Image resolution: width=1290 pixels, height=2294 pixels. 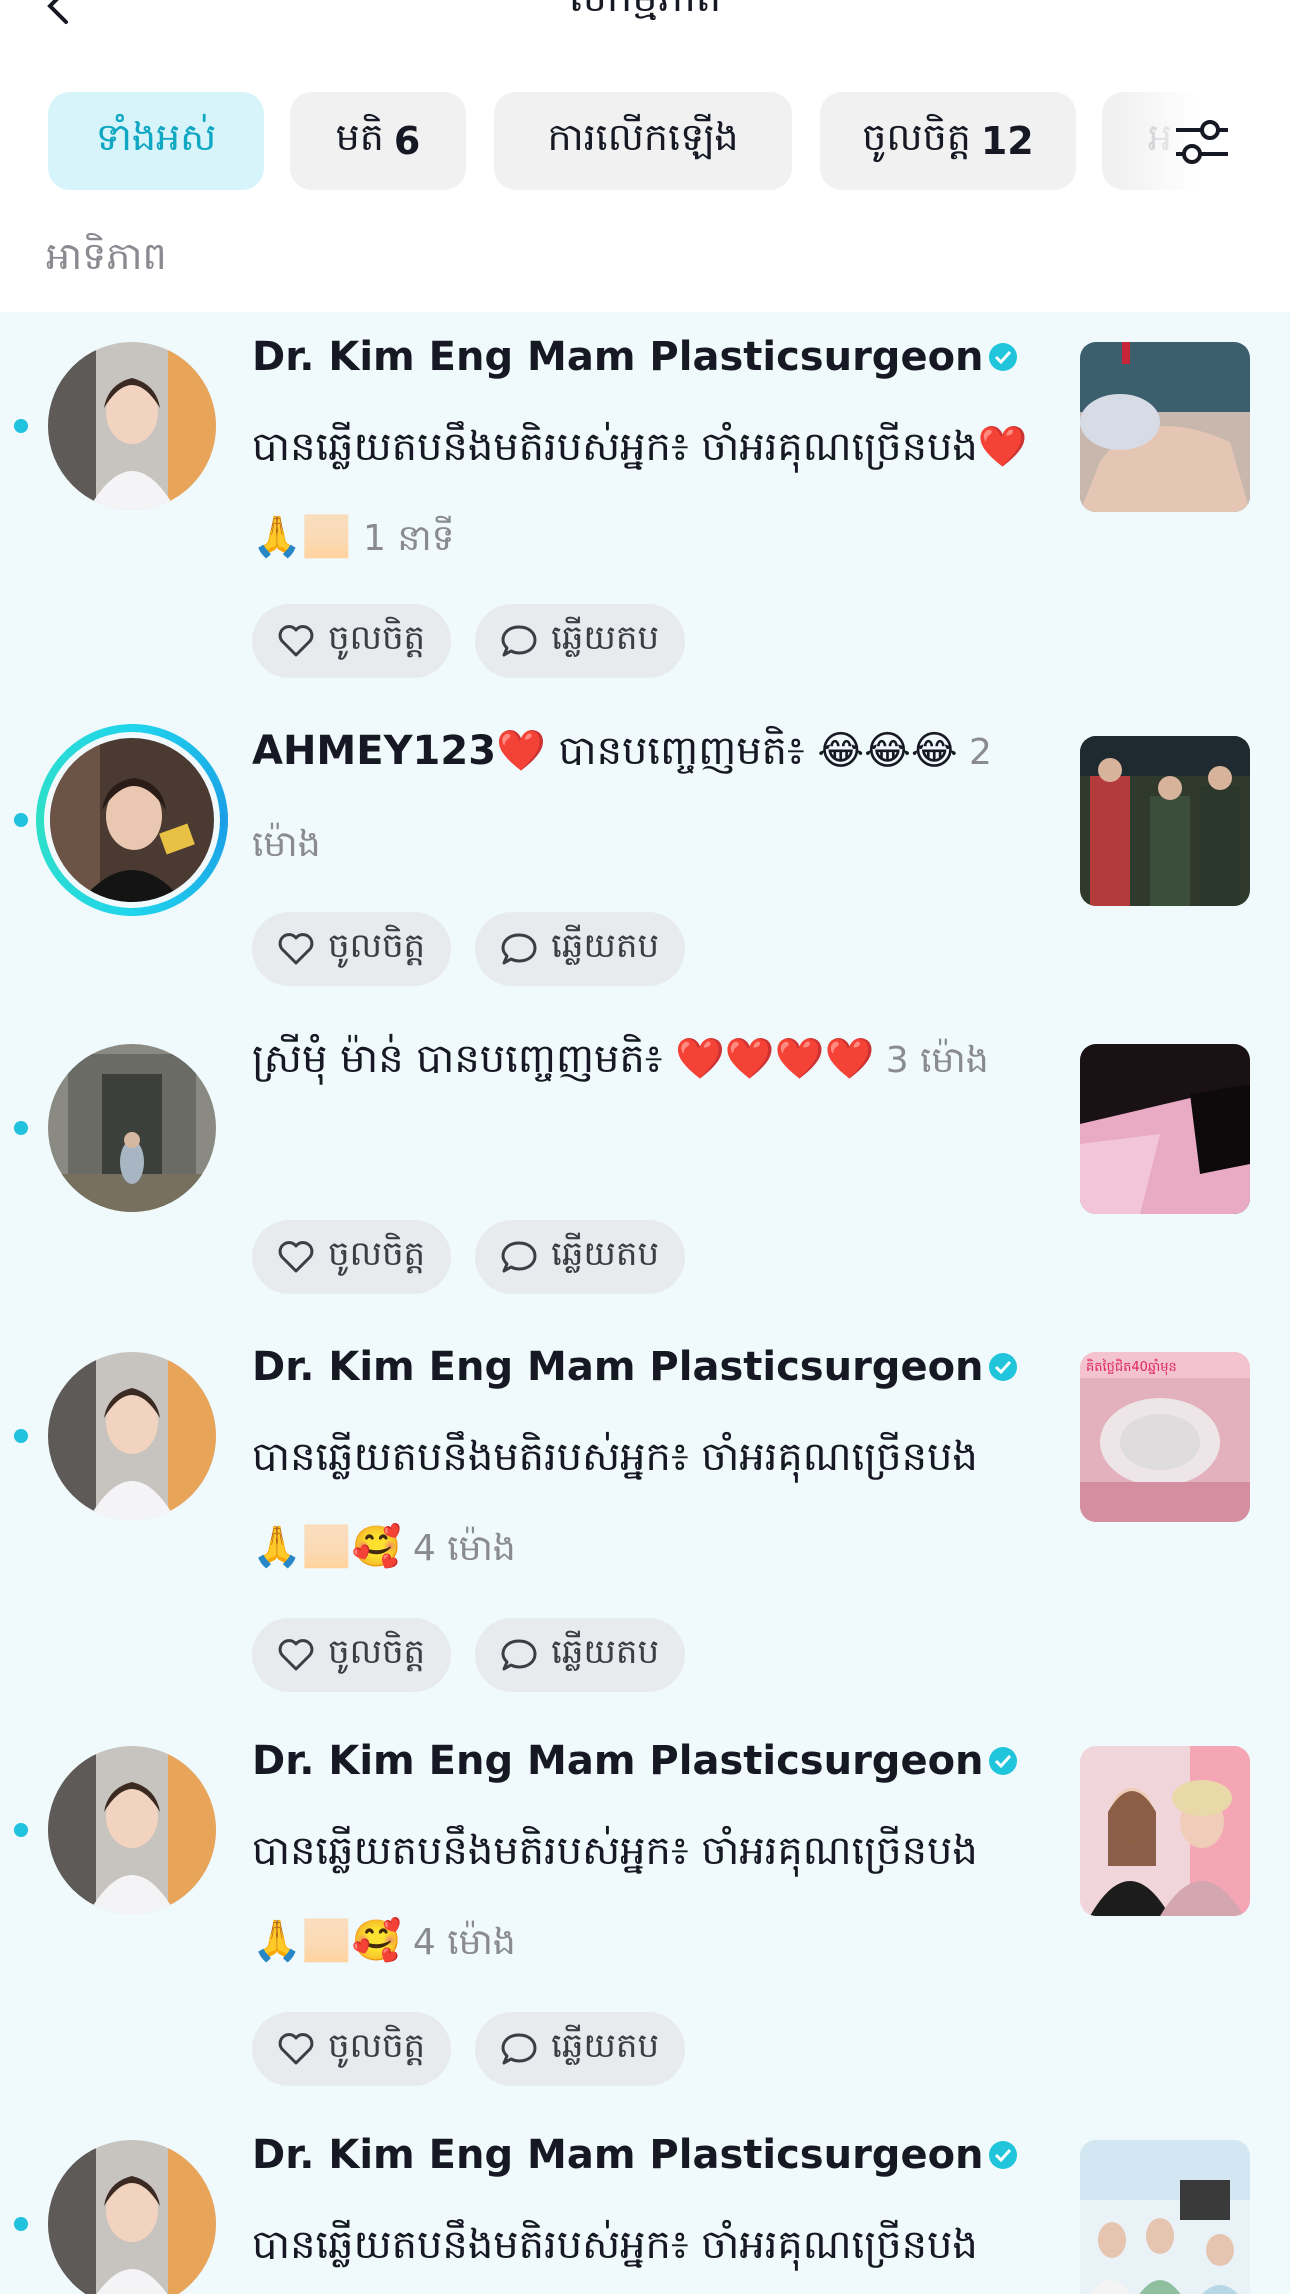 I want to click on sliders-icon, so click(x=1202, y=142).